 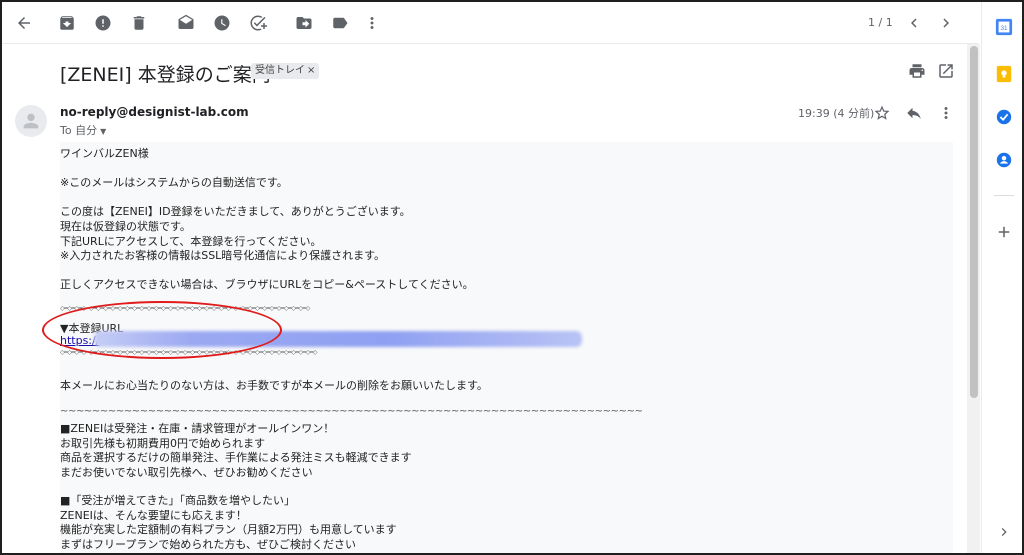 What do you see at coordinates (104, 153) in the screenshot?
I see `greeting-line: ワインバルZEN様` at bounding box center [104, 153].